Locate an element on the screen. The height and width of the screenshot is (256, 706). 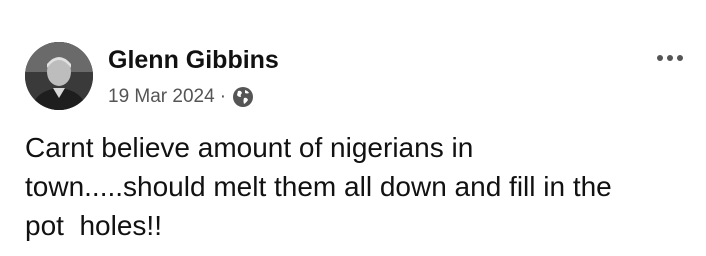
more-options-button is located at coordinates (670, 58).